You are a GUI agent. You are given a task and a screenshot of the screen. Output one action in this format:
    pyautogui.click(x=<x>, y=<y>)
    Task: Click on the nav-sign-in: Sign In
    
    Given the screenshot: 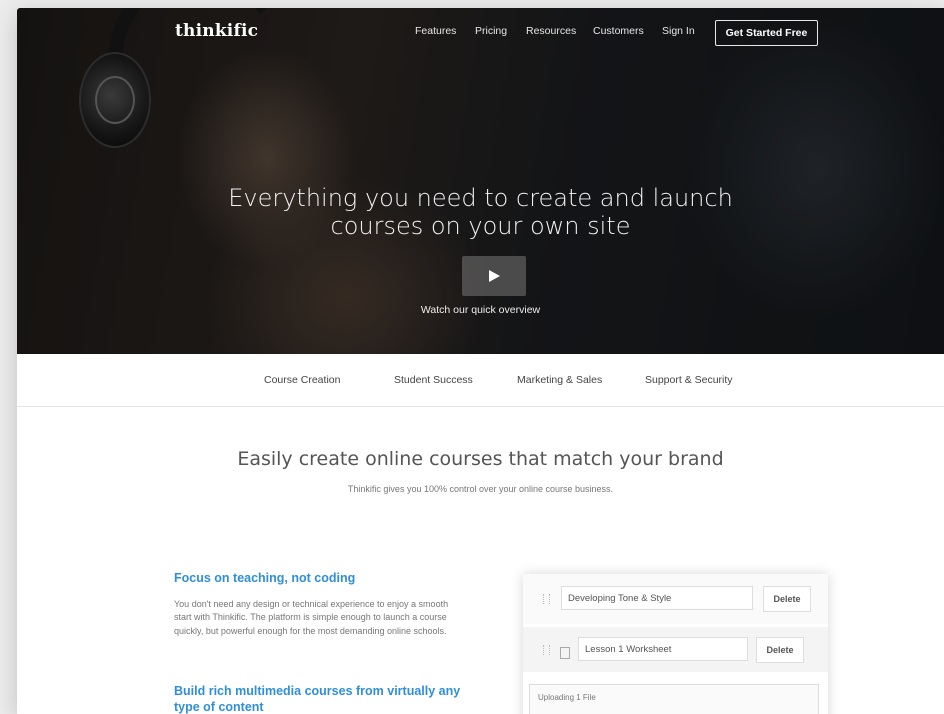 What is the action you would take?
    pyautogui.click(x=678, y=31)
    